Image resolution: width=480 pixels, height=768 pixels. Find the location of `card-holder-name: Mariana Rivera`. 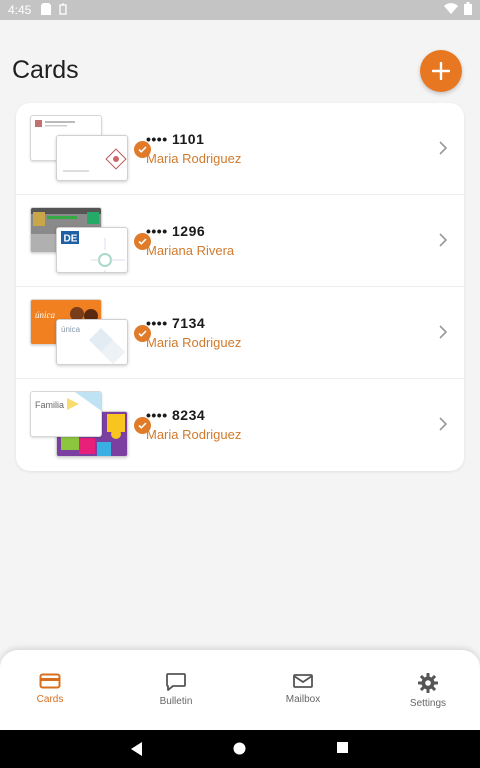

card-holder-name: Mariana Rivera is located at coordinates (190, 250).